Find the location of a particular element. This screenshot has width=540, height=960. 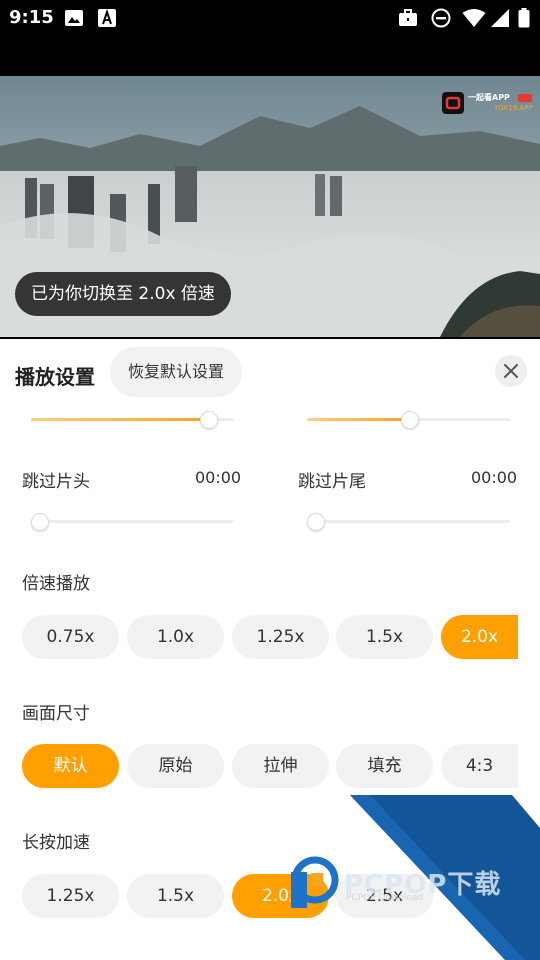

reset-defaults-button: 恢复默认设置 is located at coordinates (176, 372).